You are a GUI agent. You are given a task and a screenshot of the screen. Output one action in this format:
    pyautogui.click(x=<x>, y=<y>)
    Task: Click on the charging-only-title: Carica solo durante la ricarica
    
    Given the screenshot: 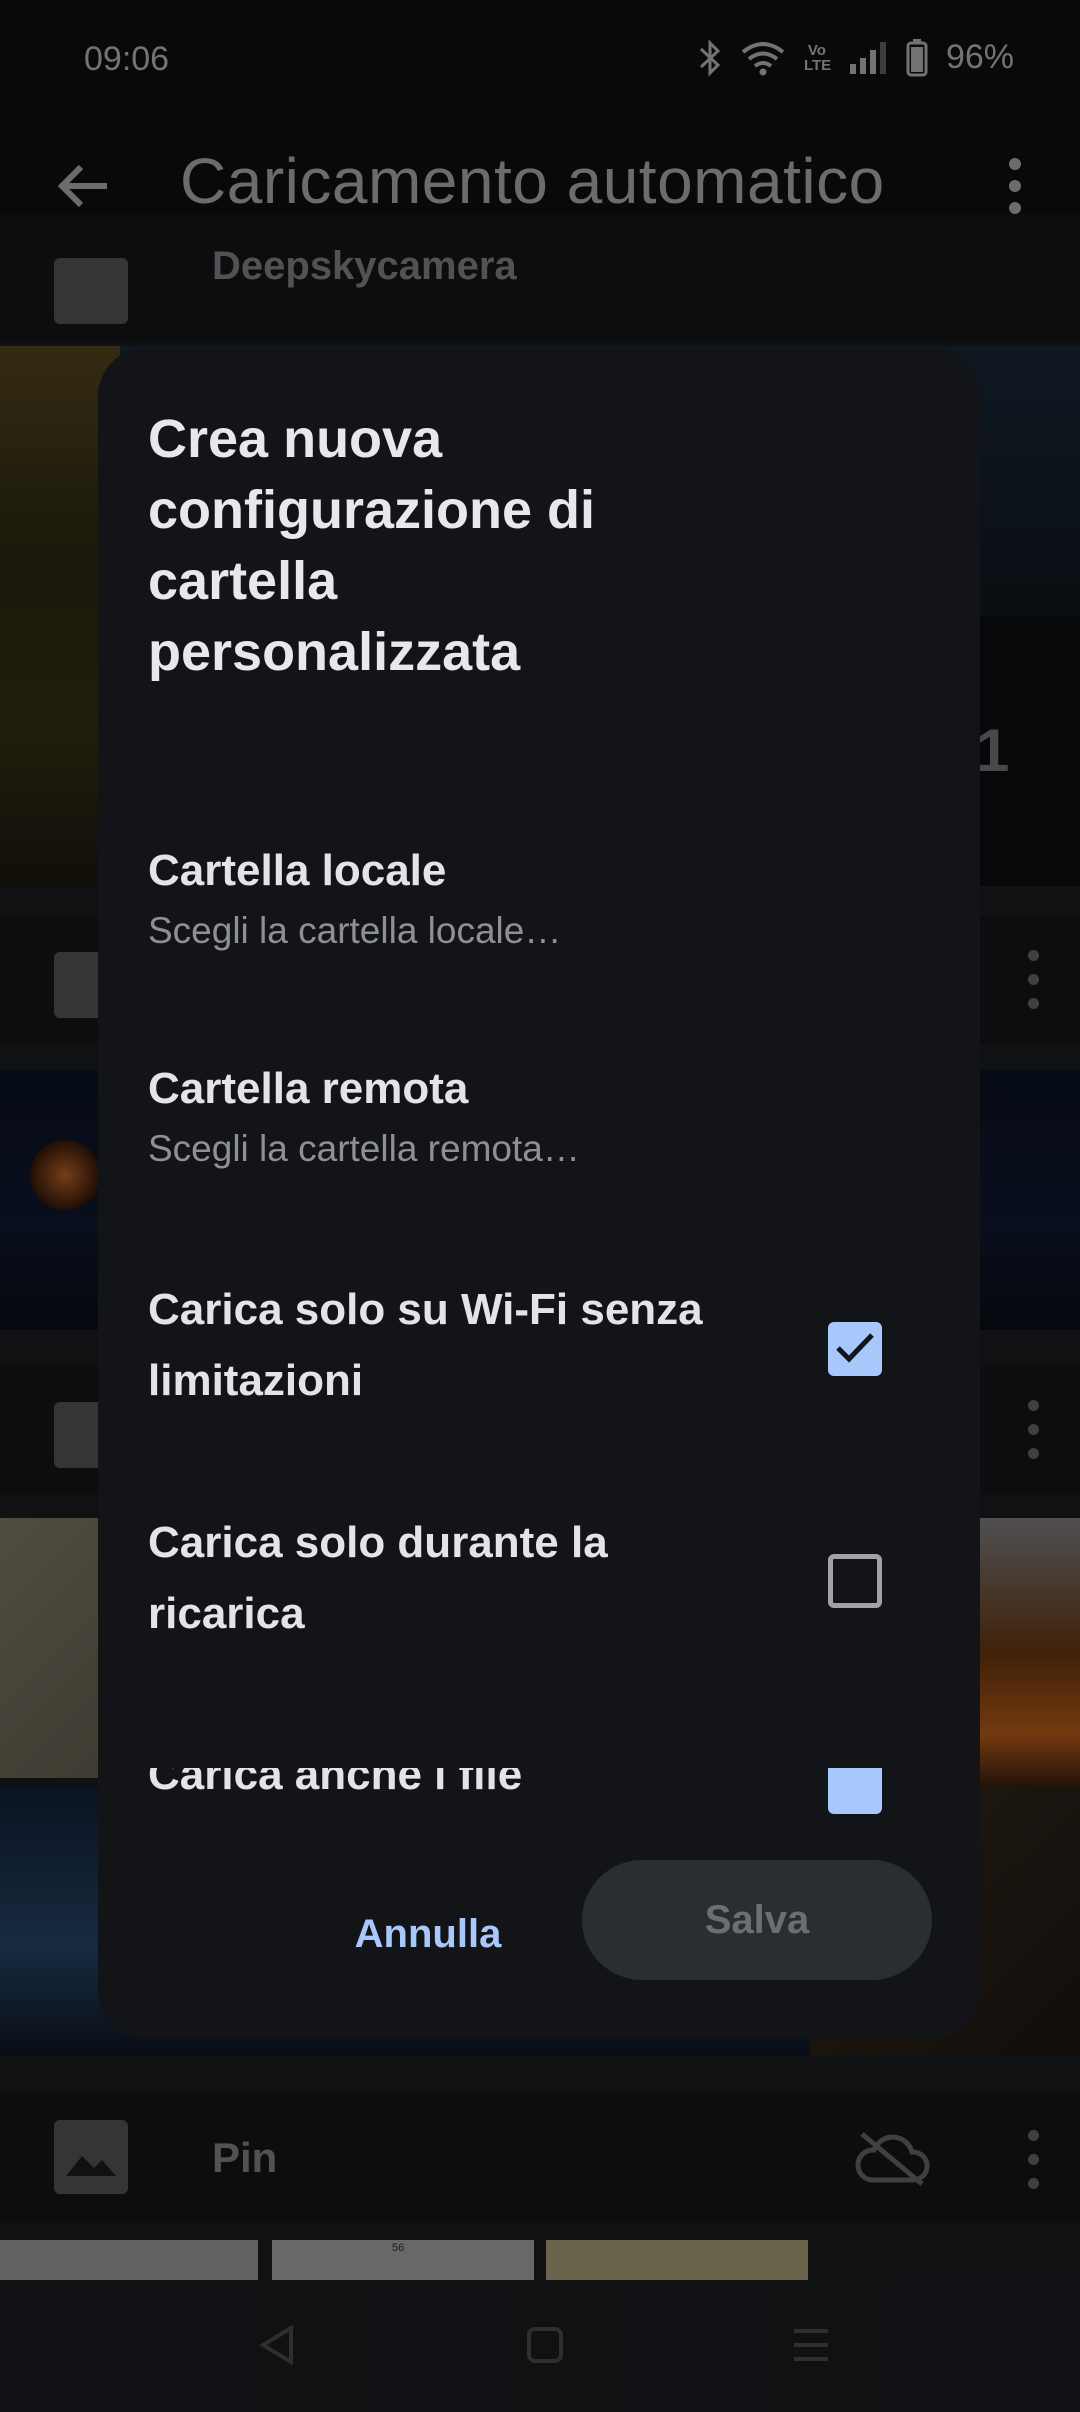 What is the action you would take?
    pyautogui.click(x=378, y=1578)
    